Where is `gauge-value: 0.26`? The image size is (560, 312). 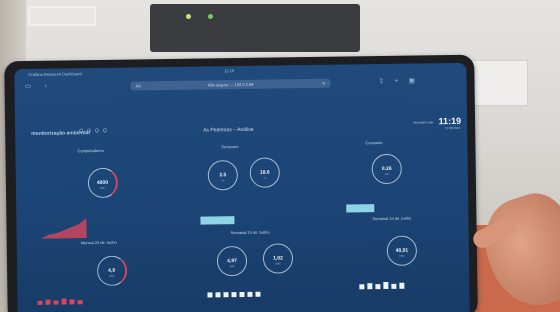
gauge-value: 0.26 is located at coordinates (386, 169).